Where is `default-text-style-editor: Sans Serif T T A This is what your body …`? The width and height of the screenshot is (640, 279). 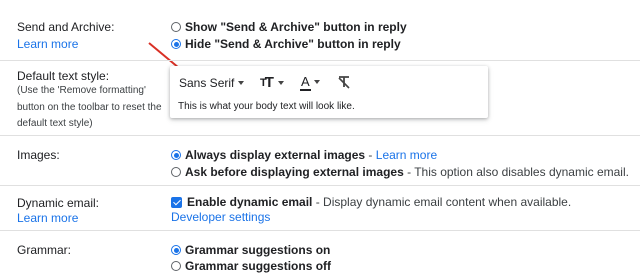
default-text-style-editor: Sans Serif T T A This is what your body … is located at coordinates (329, 92).